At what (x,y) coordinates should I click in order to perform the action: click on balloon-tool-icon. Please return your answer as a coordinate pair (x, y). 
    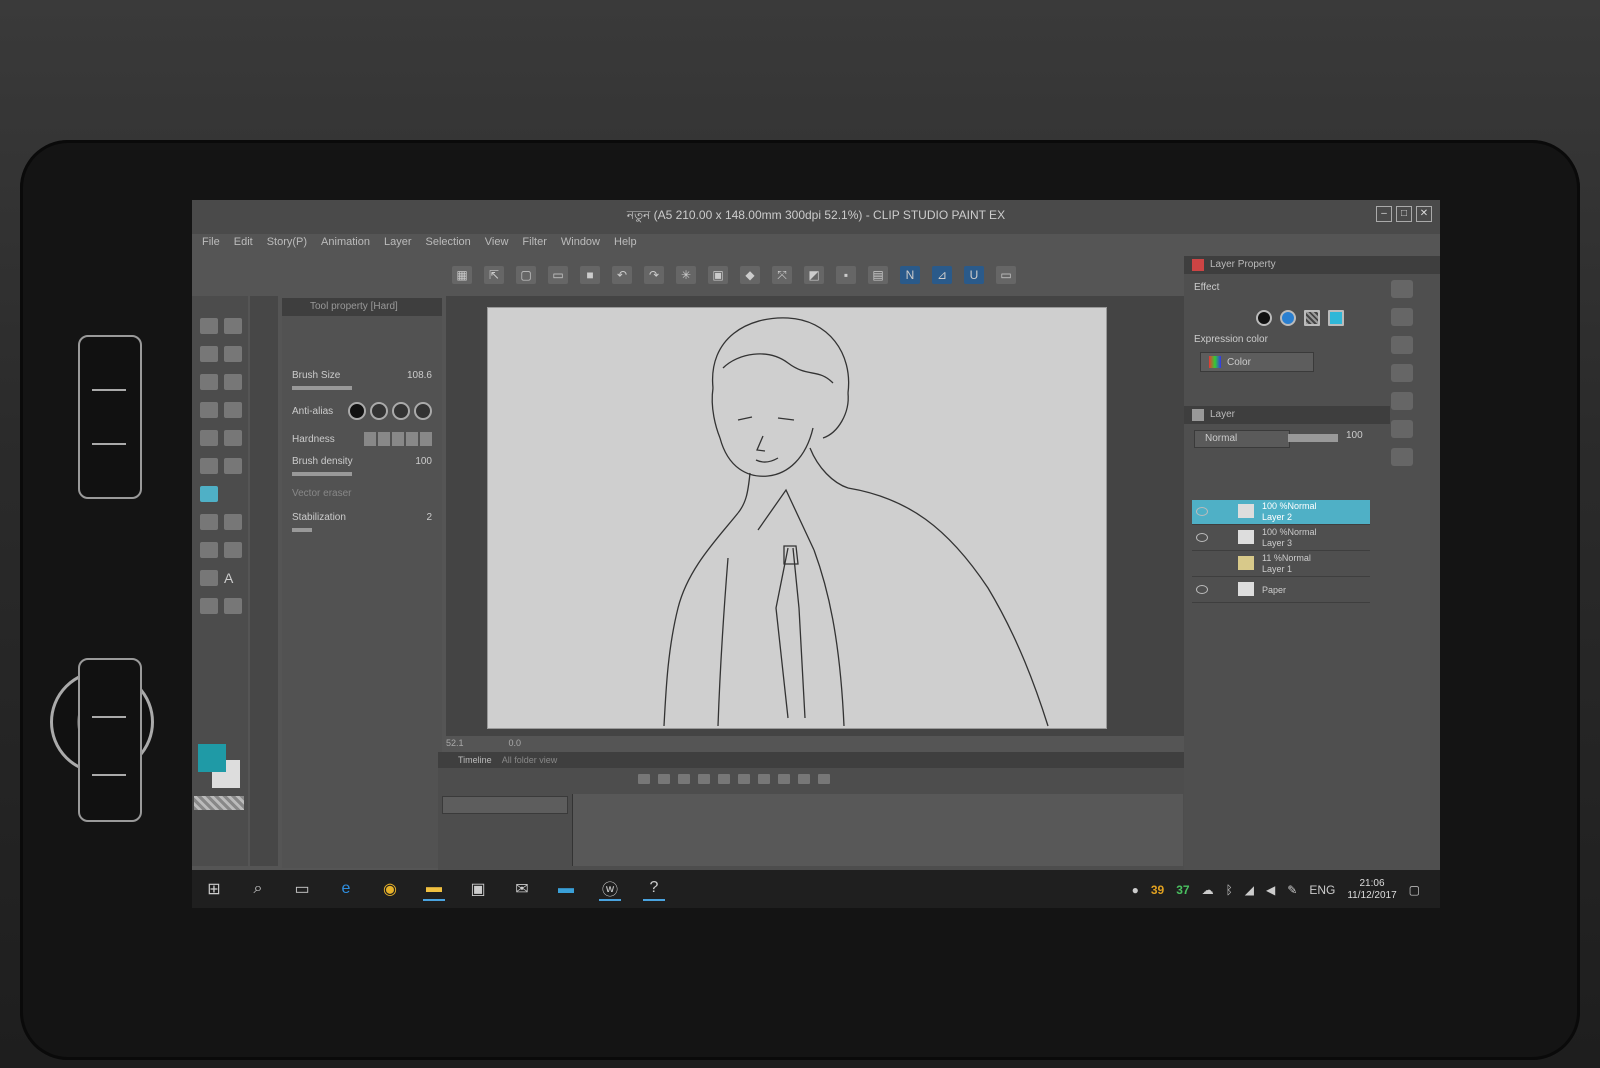
    Looking at the image, I should click on (209, 606).